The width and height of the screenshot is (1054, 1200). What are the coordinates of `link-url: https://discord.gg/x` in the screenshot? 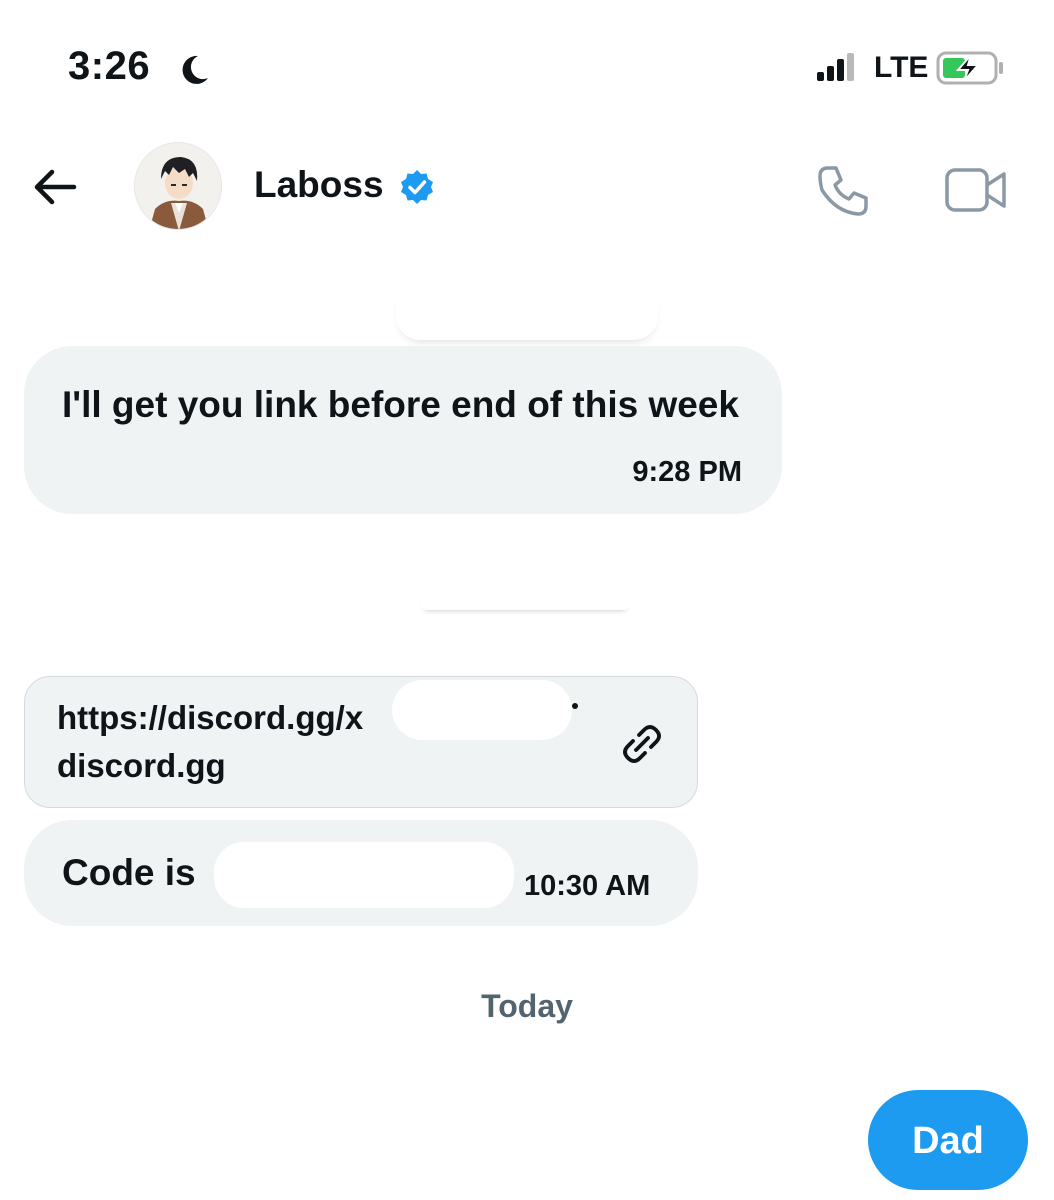 It's located at (210, 718).